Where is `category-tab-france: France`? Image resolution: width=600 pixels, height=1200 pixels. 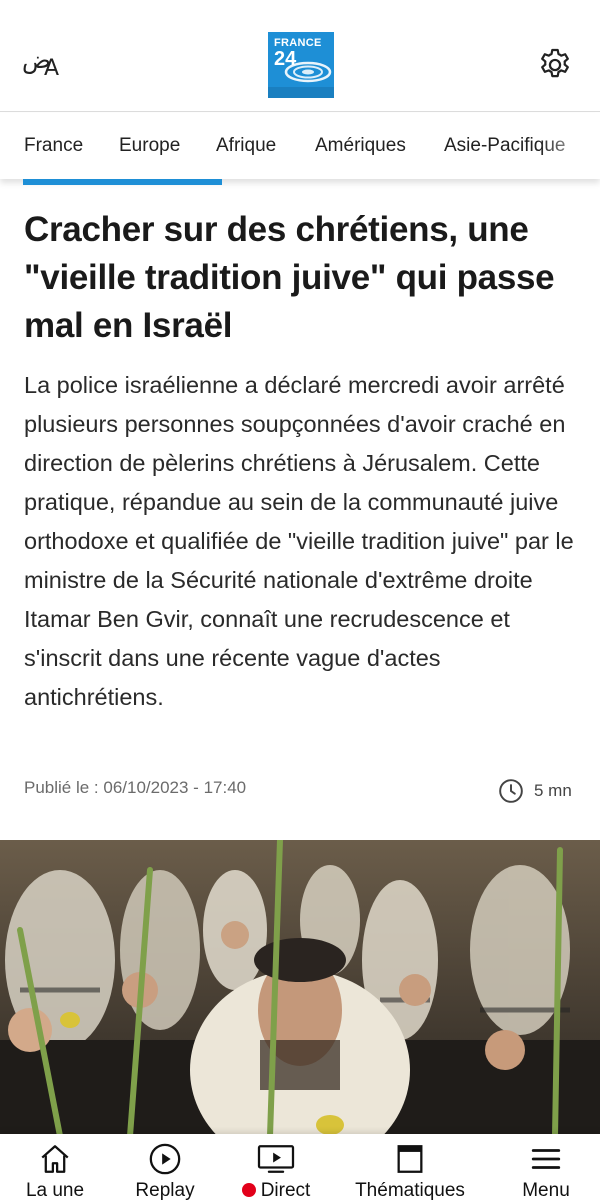 category-tab-france: France is located at coordinates (53, 146).